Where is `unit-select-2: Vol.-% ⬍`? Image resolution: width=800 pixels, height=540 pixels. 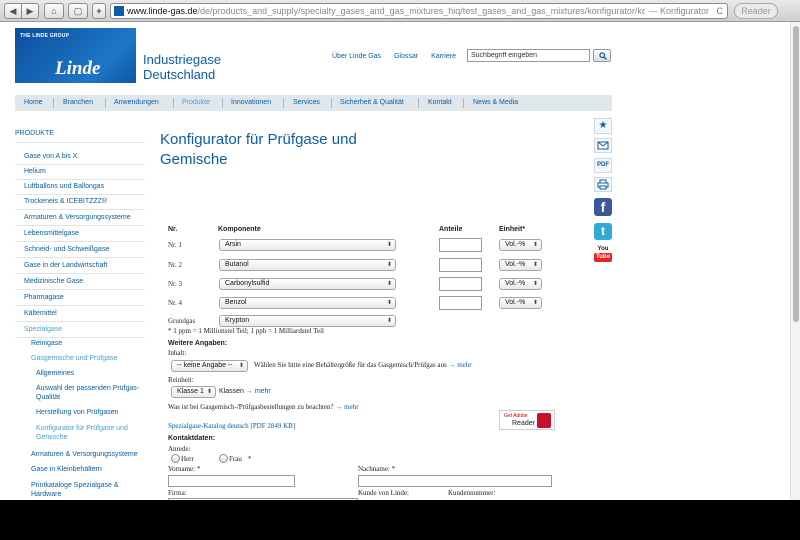 unit-select-2: Vol.-% ⬍ is located at coordinates (520, 265).